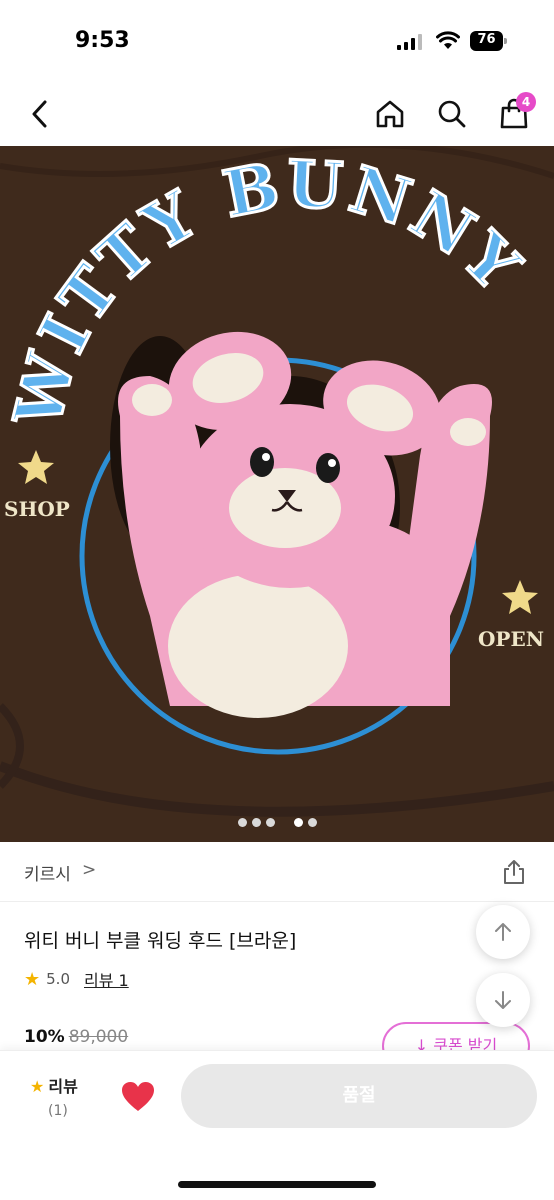  I want to click on bottom-review-count: (1), so click(58, 1111).